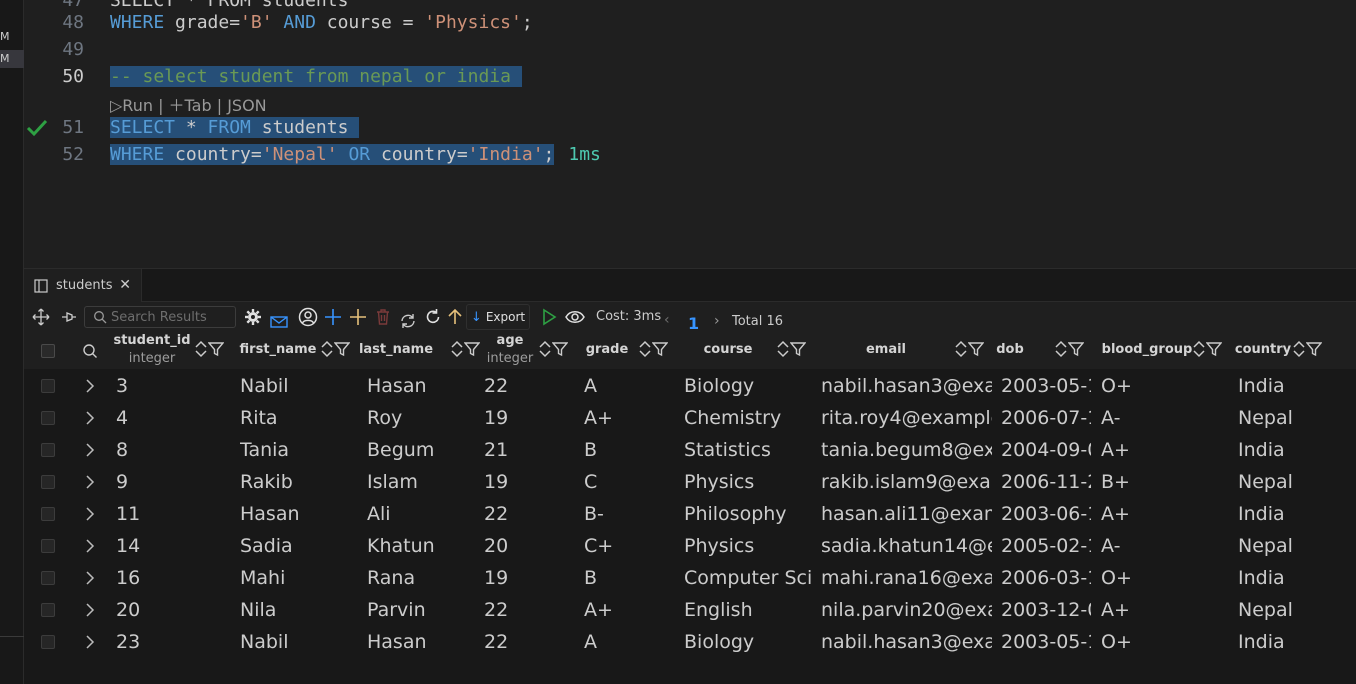  Describe the element at coordinates (629, 642) in the screenshot. I see `cell-grade: A` at that location.